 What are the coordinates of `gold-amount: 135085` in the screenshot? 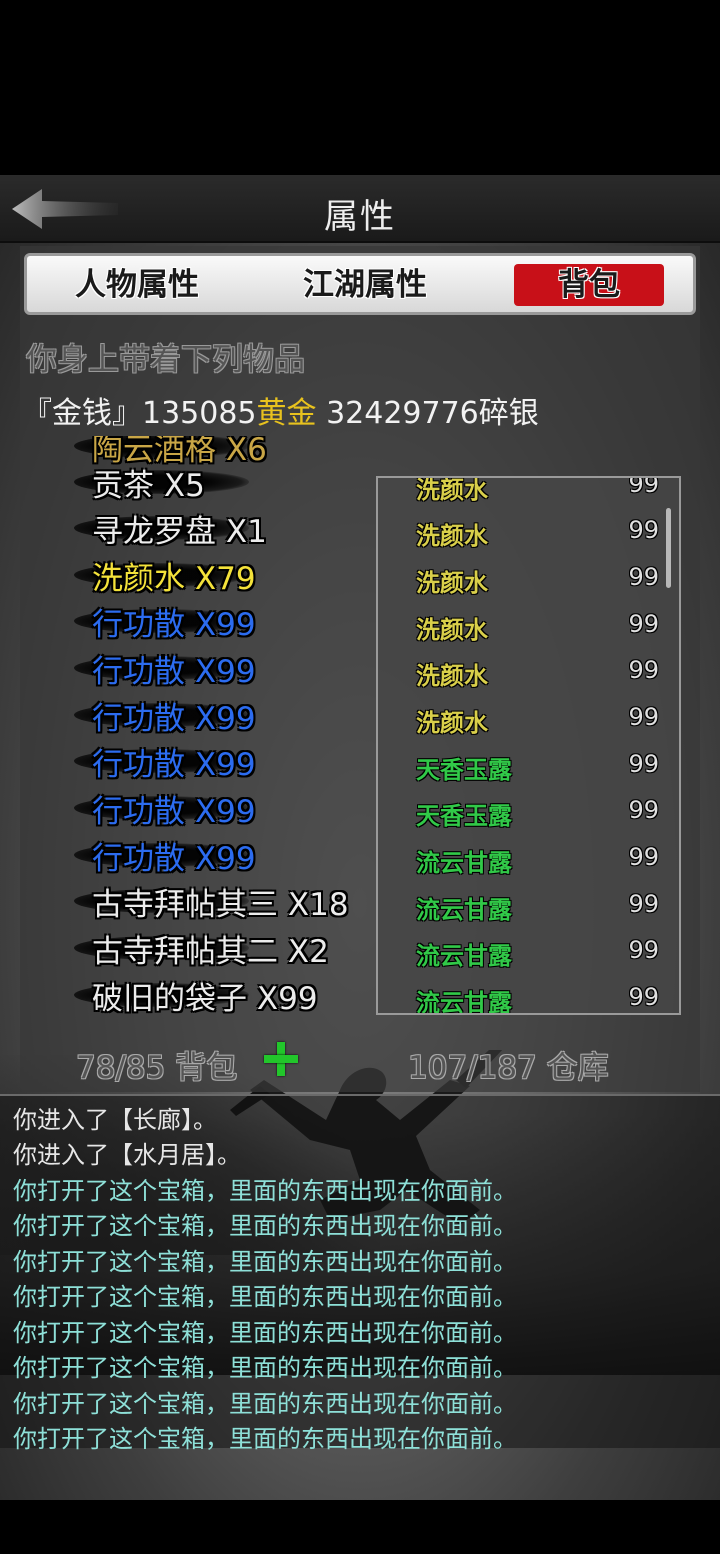 It's located at (199, 413).